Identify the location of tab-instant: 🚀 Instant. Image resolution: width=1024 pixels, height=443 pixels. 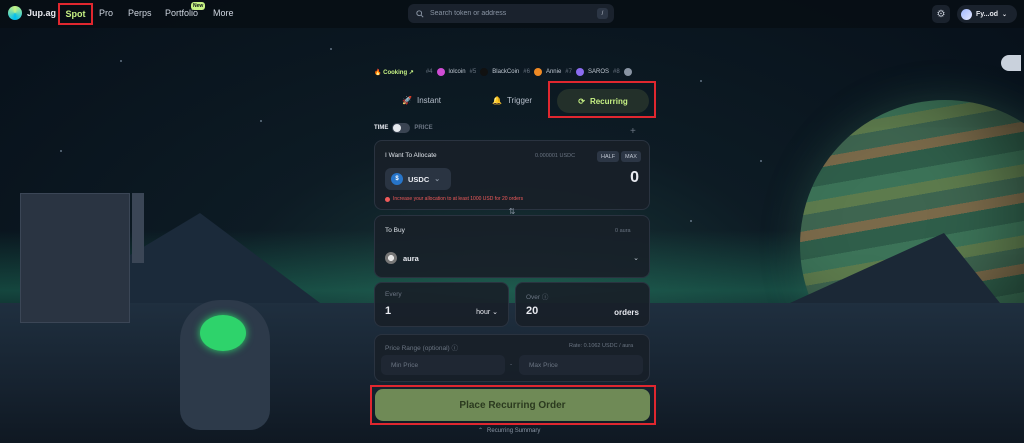
(421, 100).